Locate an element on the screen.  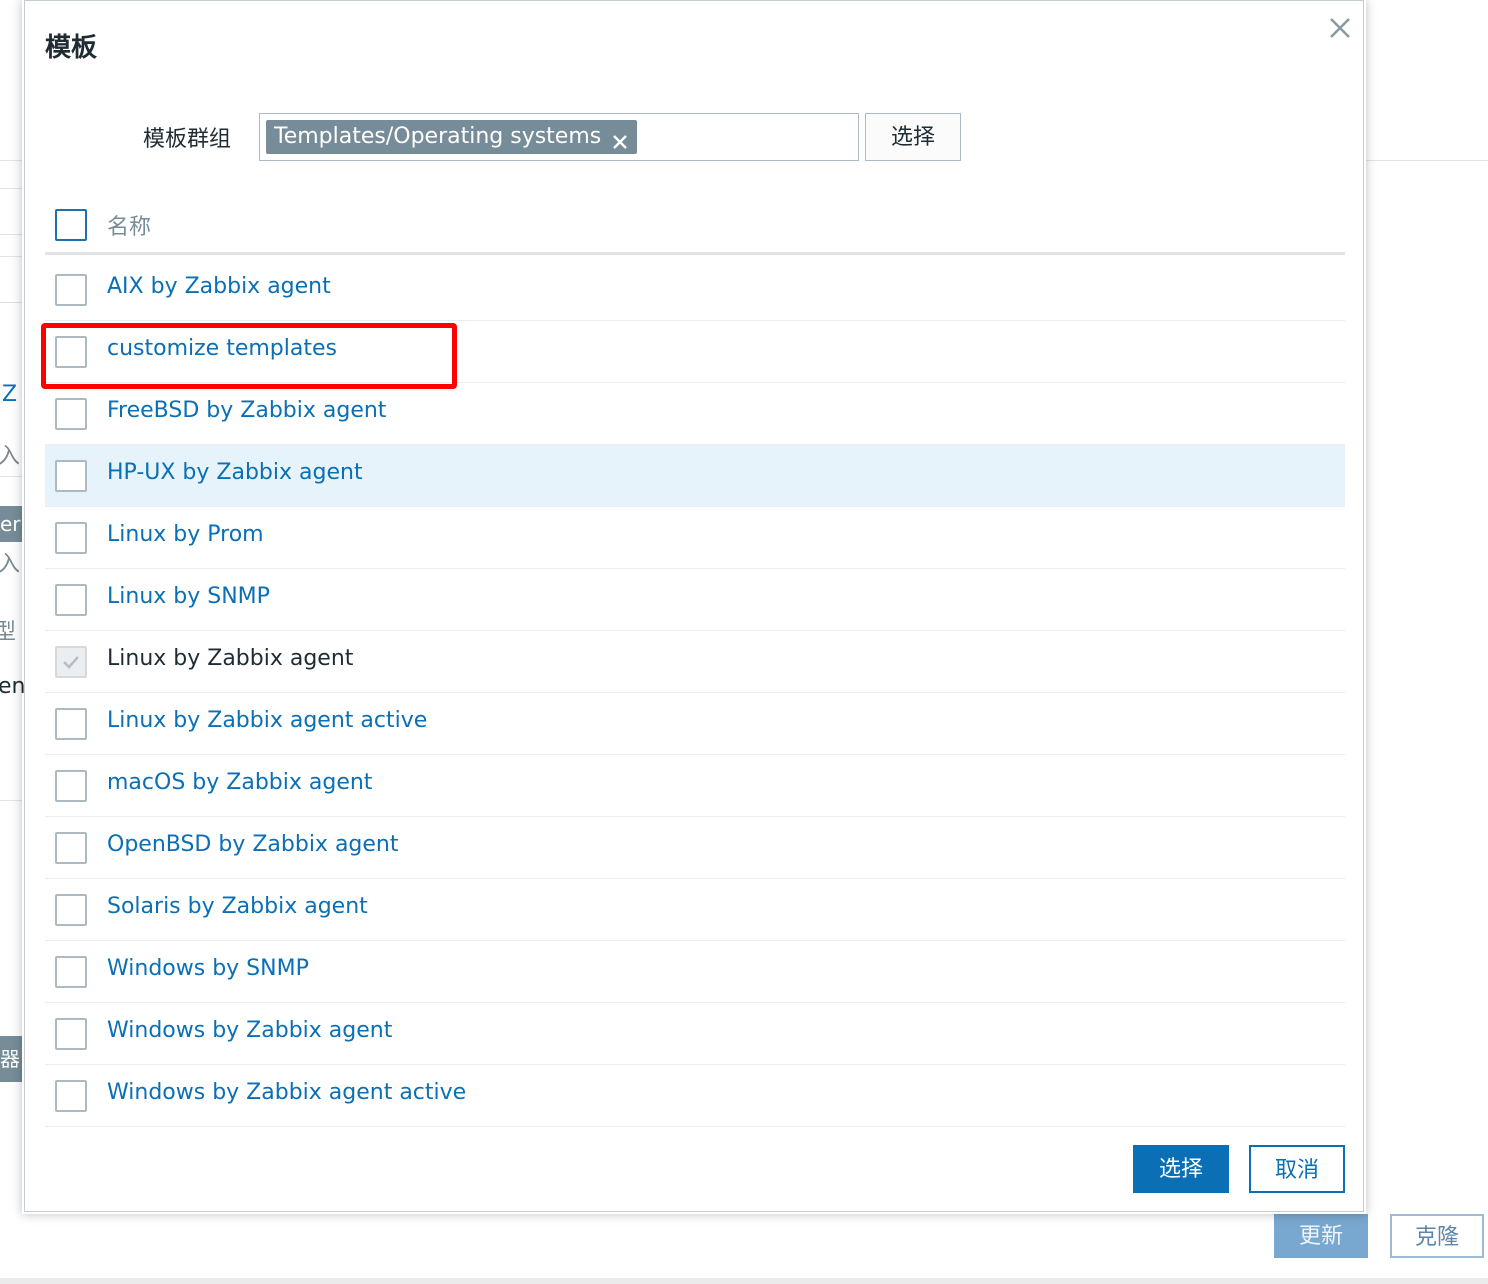
template-row: macOS by Zabbix agent is located at coordinates (695, 786).